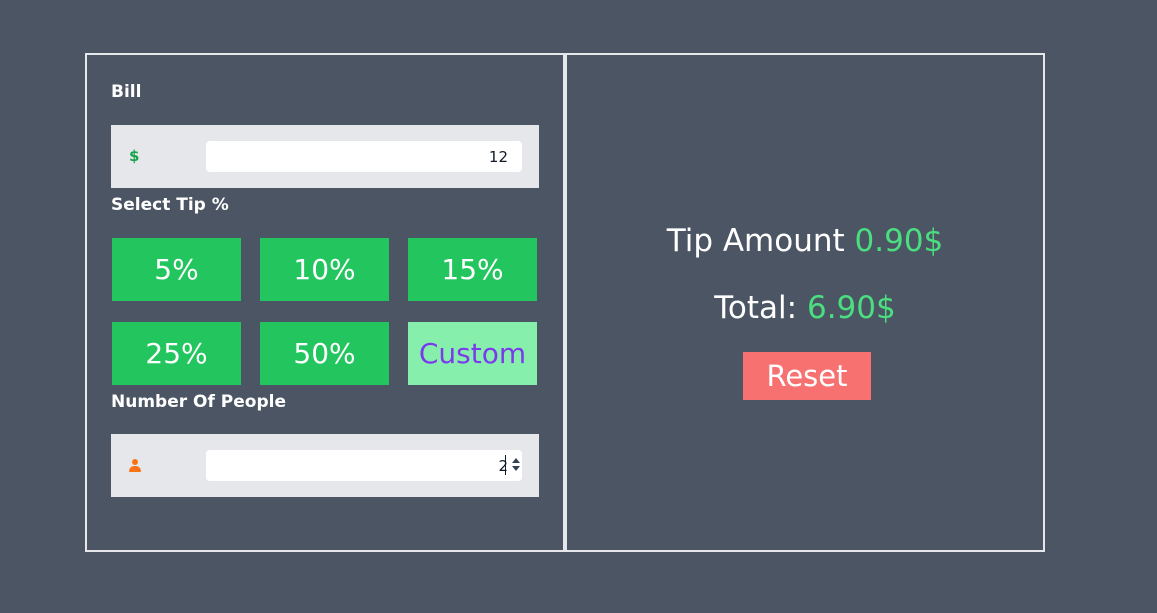  I want to click on stepper-down-icon, so click(516, 468).